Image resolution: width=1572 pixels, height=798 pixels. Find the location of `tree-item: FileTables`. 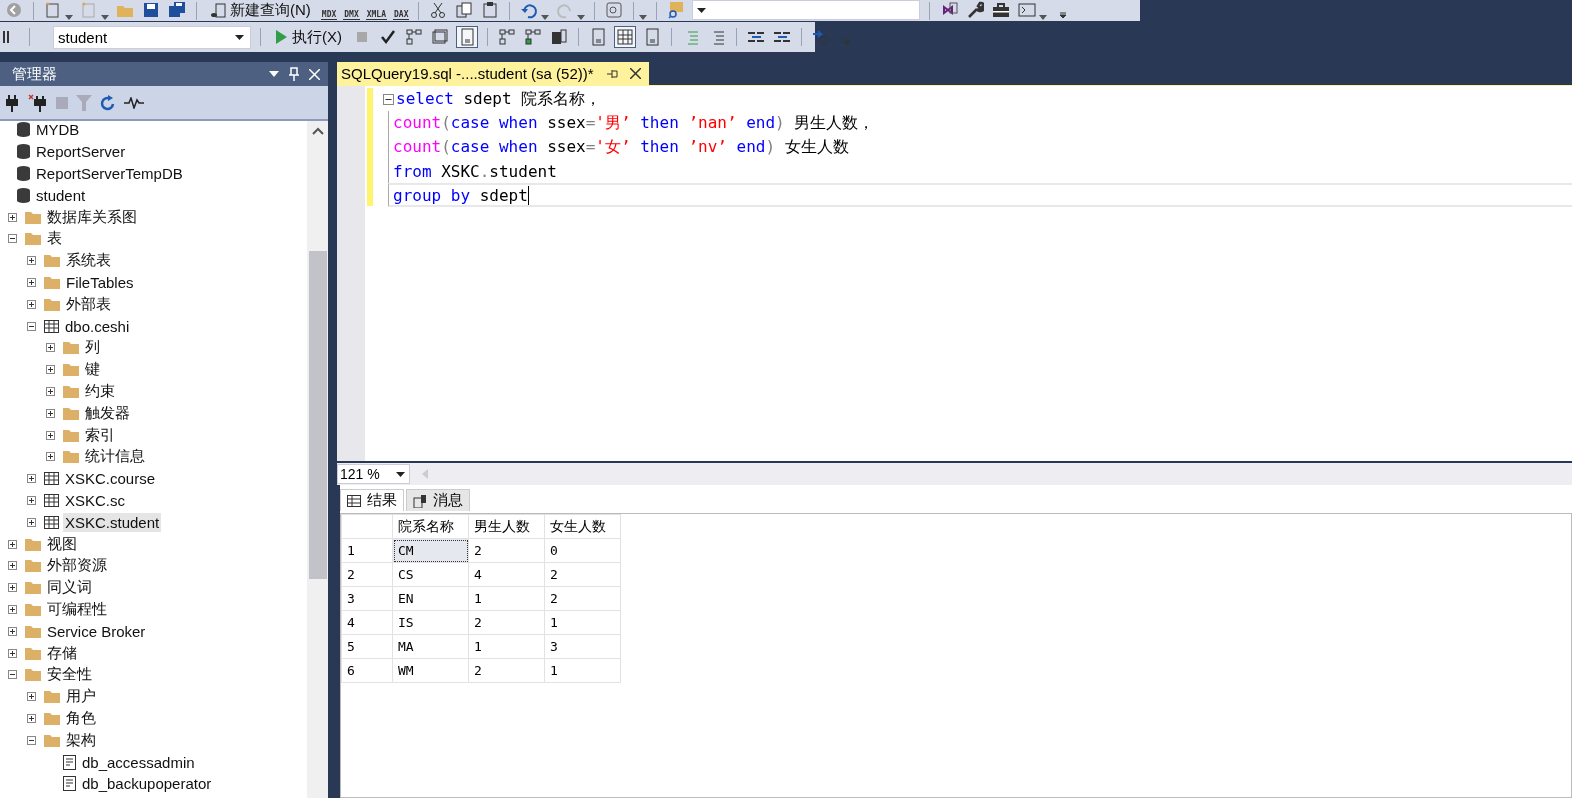

tree-item: FileTables is located at coordinates (100, 282).